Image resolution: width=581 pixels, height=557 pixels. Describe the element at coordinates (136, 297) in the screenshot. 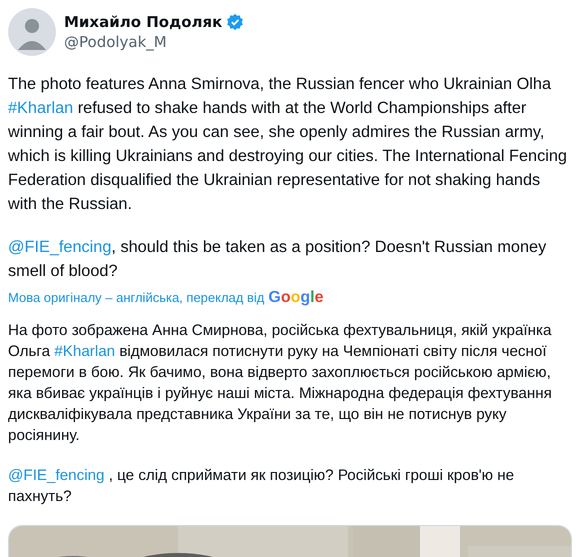

I see `translation-note: Мова оригіналу – англійська, переклад від` at that location.